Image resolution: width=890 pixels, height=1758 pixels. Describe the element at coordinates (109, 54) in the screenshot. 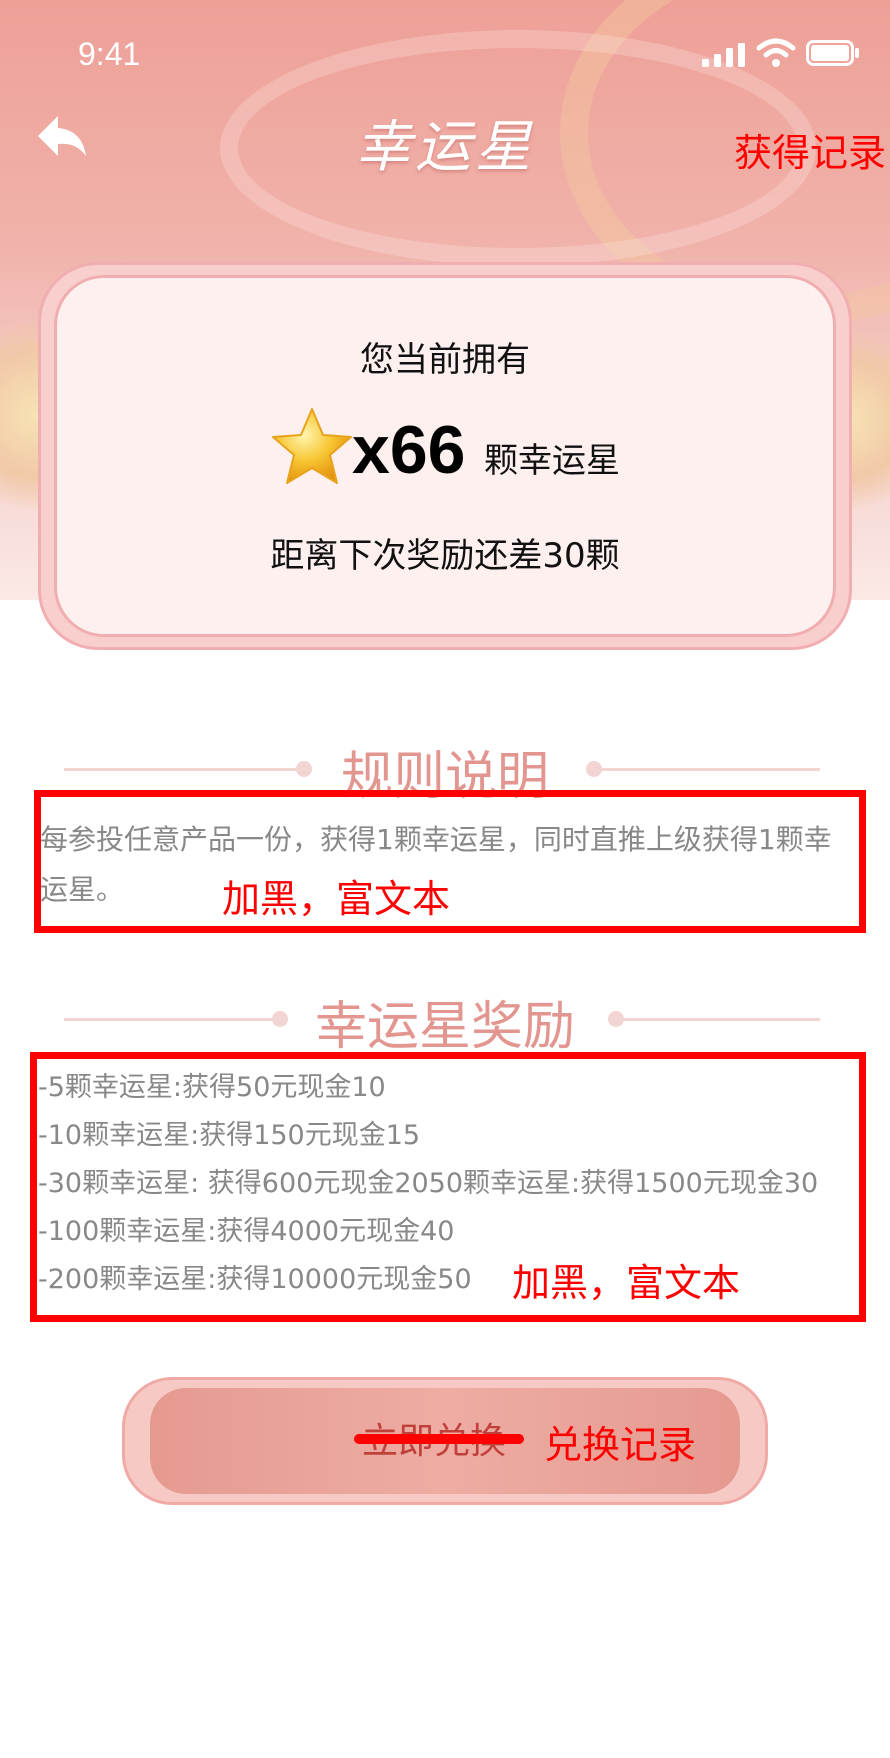

I see `status-time: 9:41` at that location.